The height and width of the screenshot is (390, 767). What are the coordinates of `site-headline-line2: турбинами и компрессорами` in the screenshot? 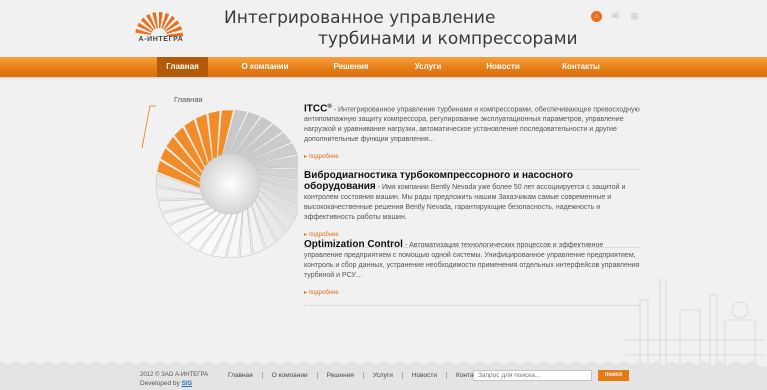 It's located at (448, 39).